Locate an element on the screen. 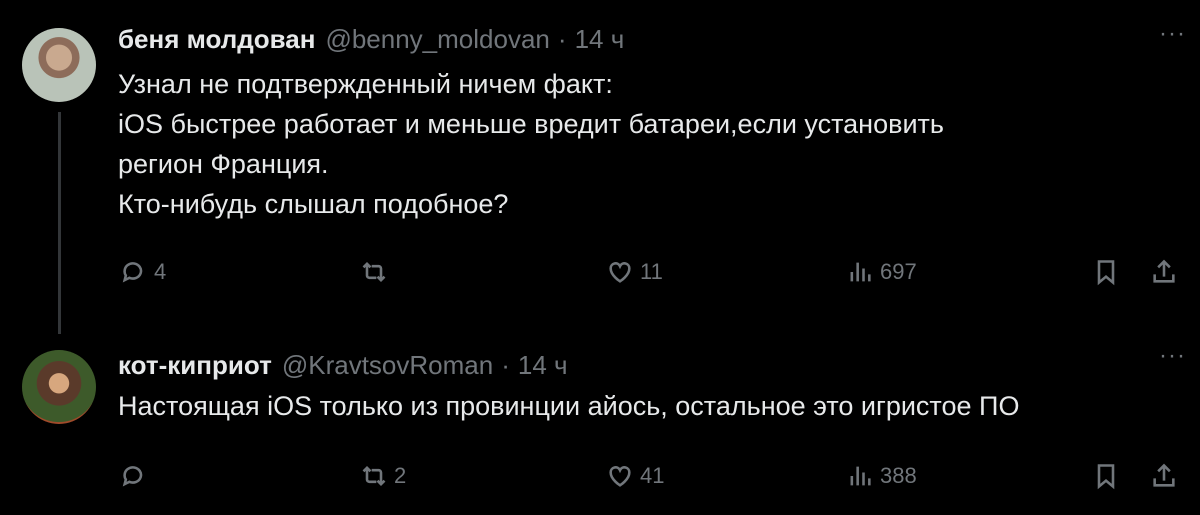  reply-button: 4 is located at coordinates (143, 272).